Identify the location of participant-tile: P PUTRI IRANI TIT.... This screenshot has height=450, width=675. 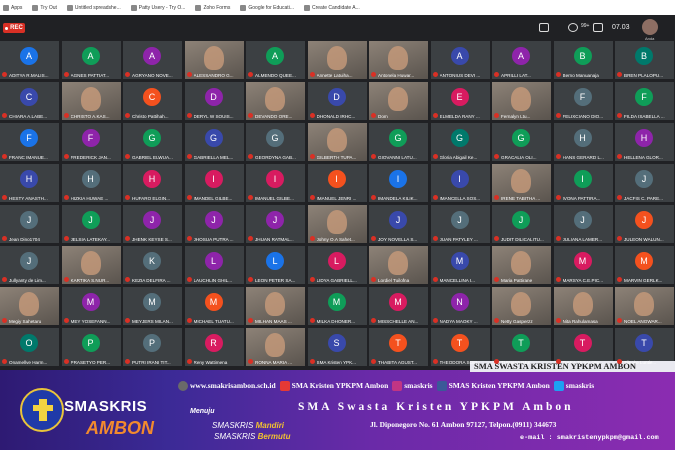
(152, 347).